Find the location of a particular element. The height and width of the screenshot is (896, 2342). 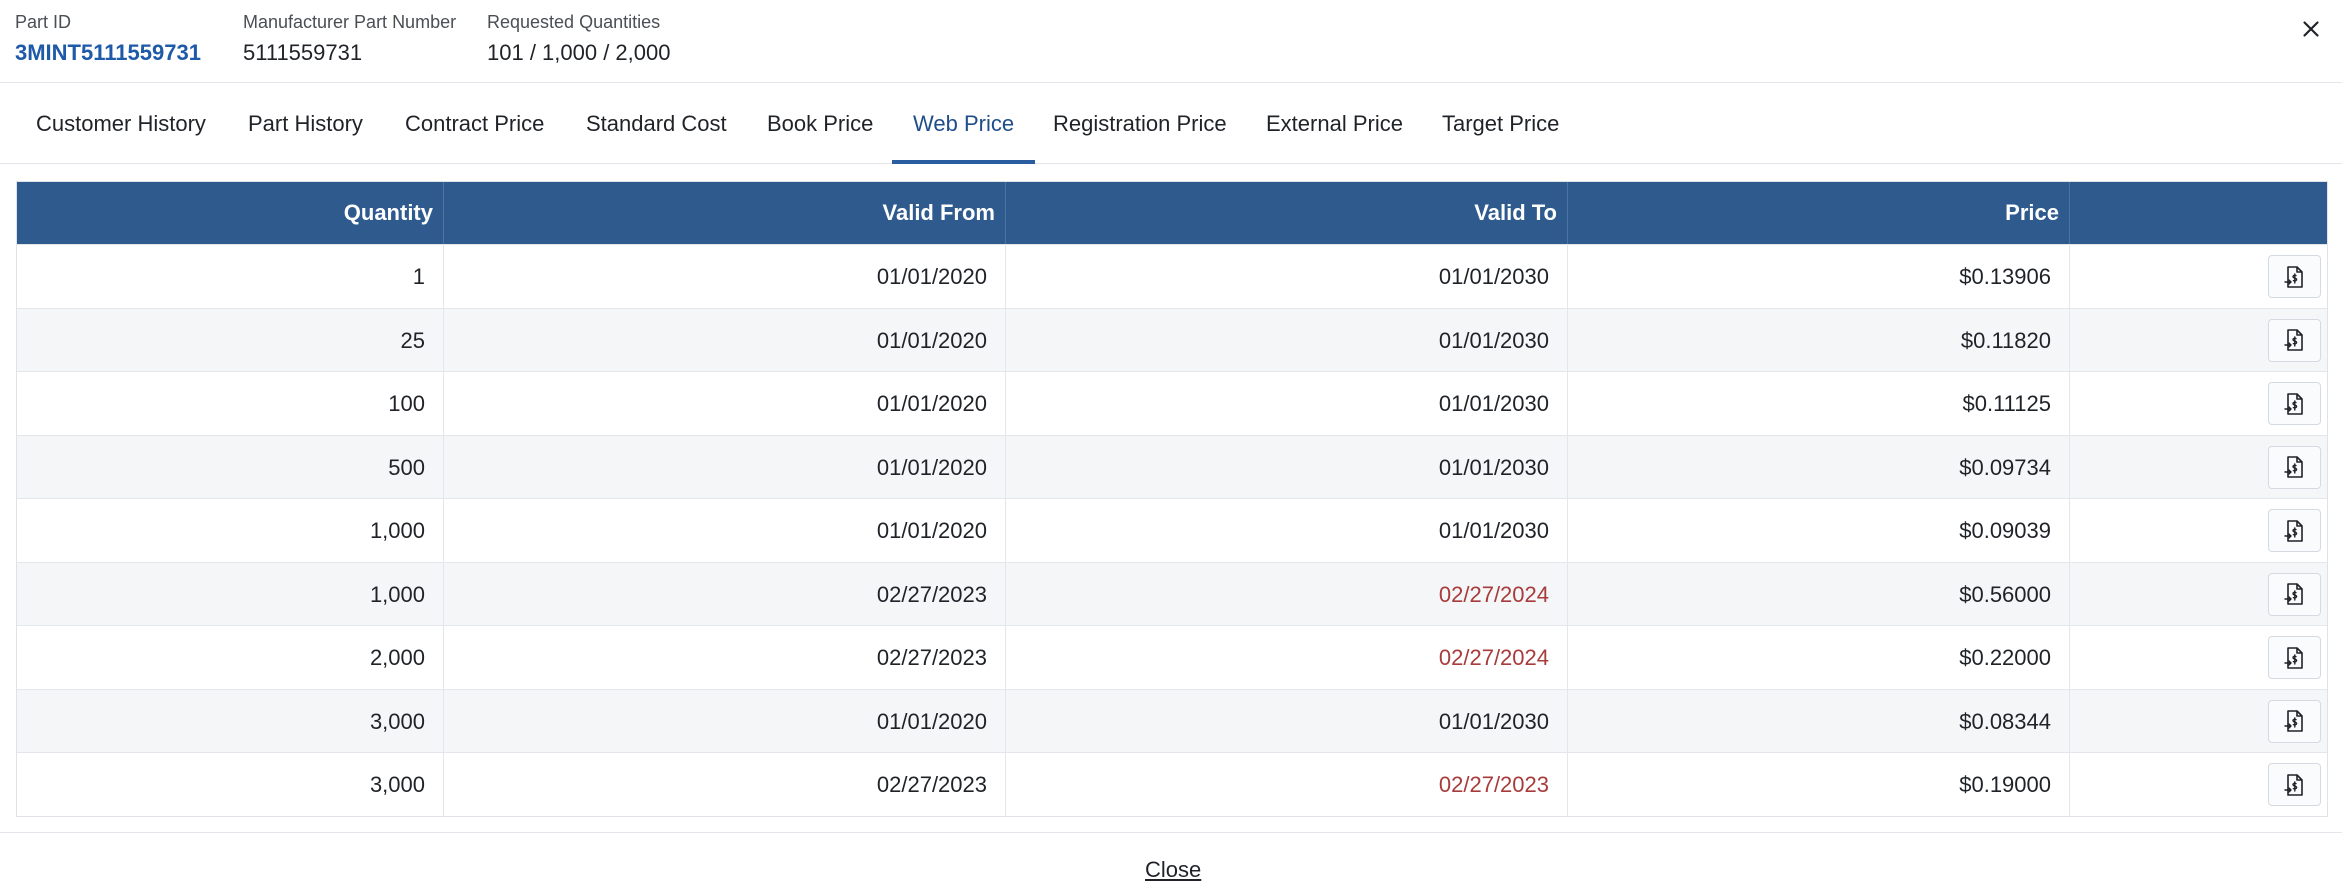

table-row: 25 01/01/2020 01/01/2030 $0.11820 is located at coordinates (1172, 339).